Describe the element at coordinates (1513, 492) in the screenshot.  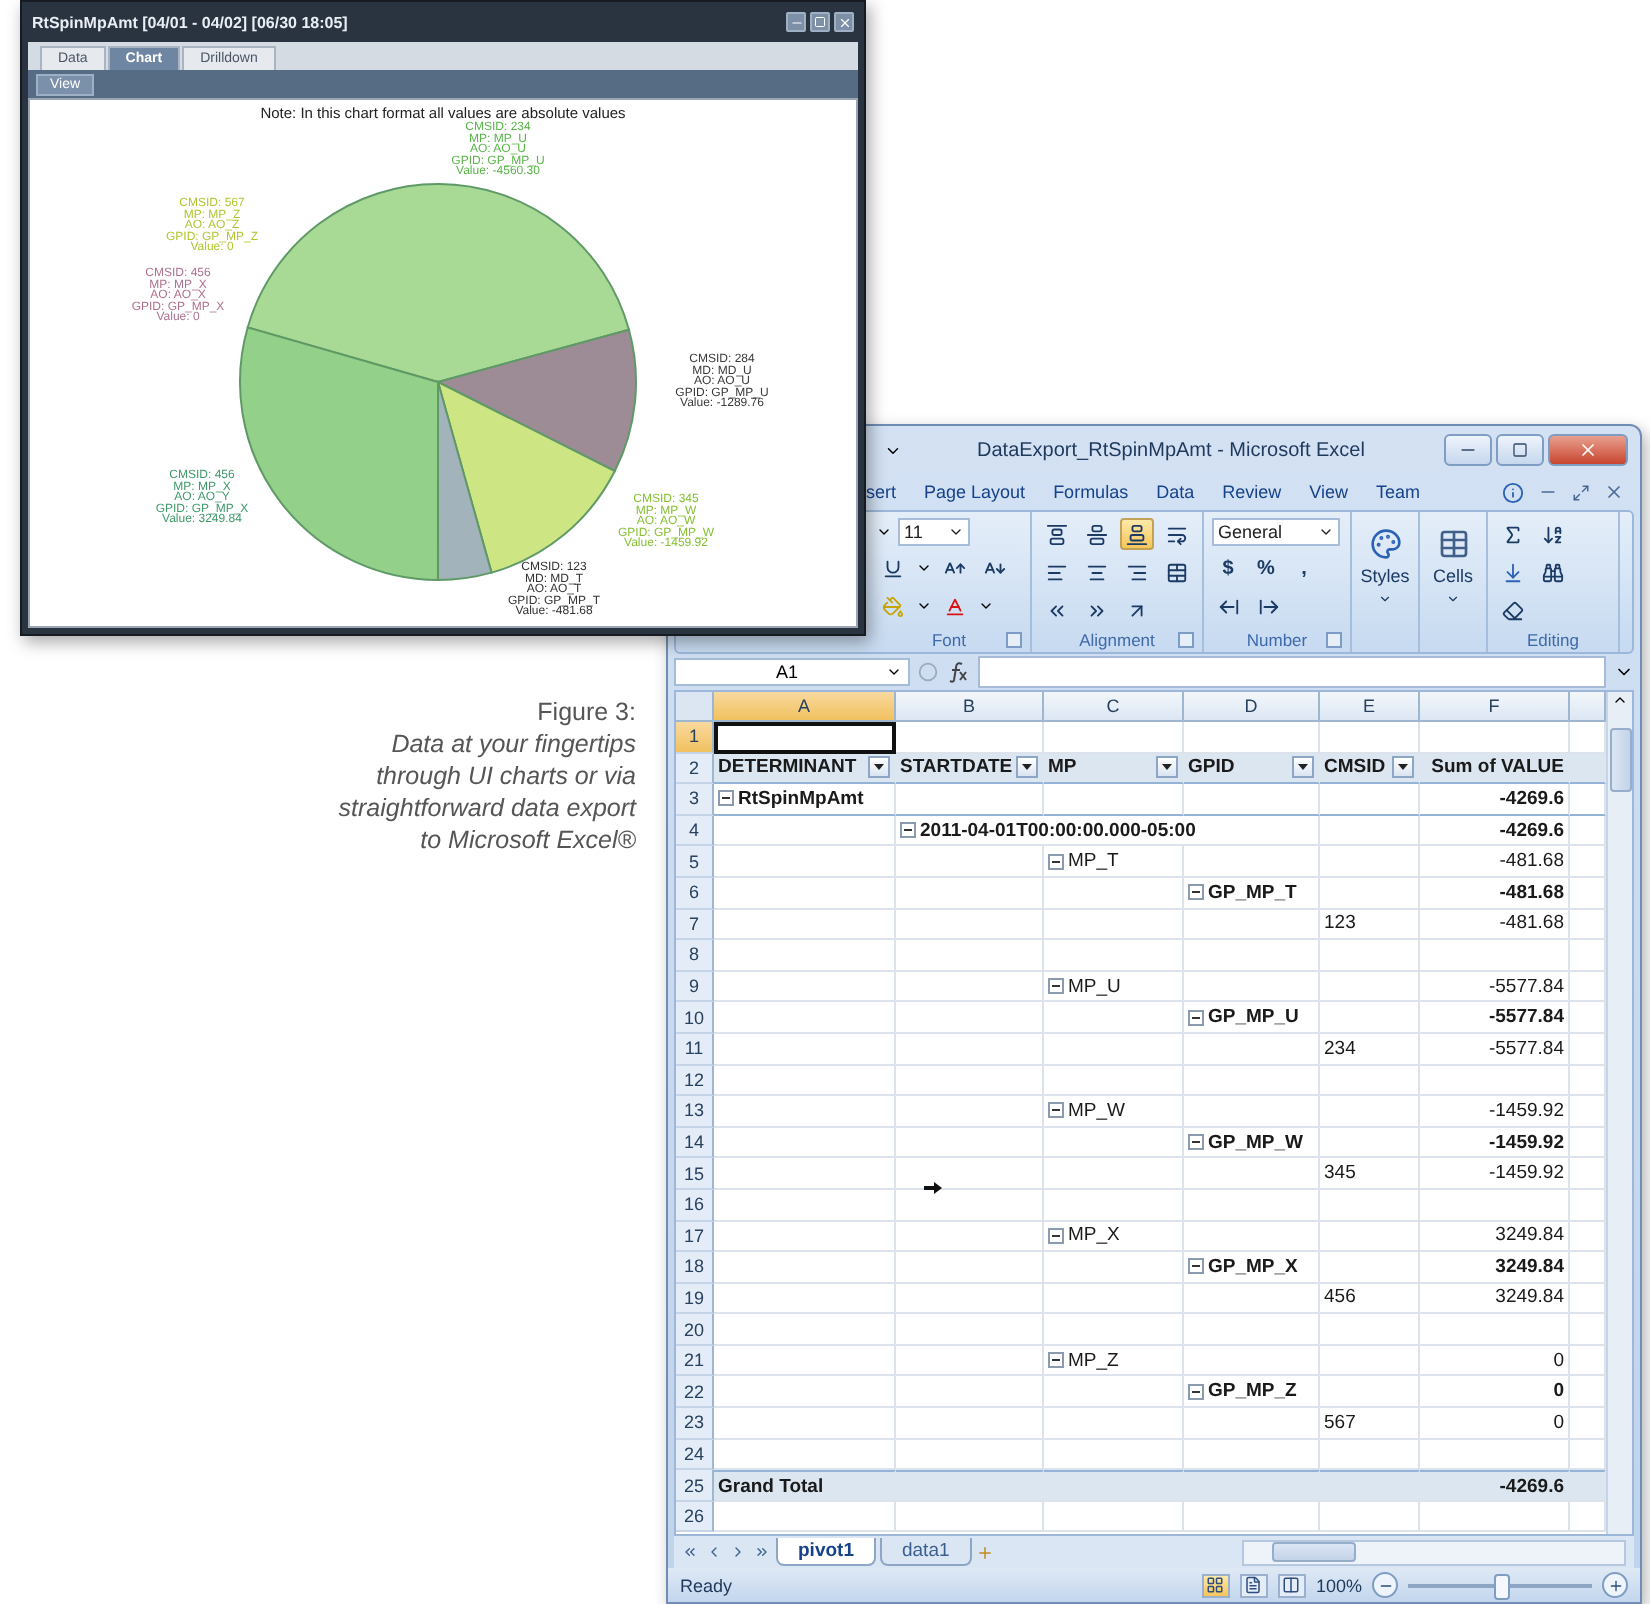
I see `help-icon` at that location.